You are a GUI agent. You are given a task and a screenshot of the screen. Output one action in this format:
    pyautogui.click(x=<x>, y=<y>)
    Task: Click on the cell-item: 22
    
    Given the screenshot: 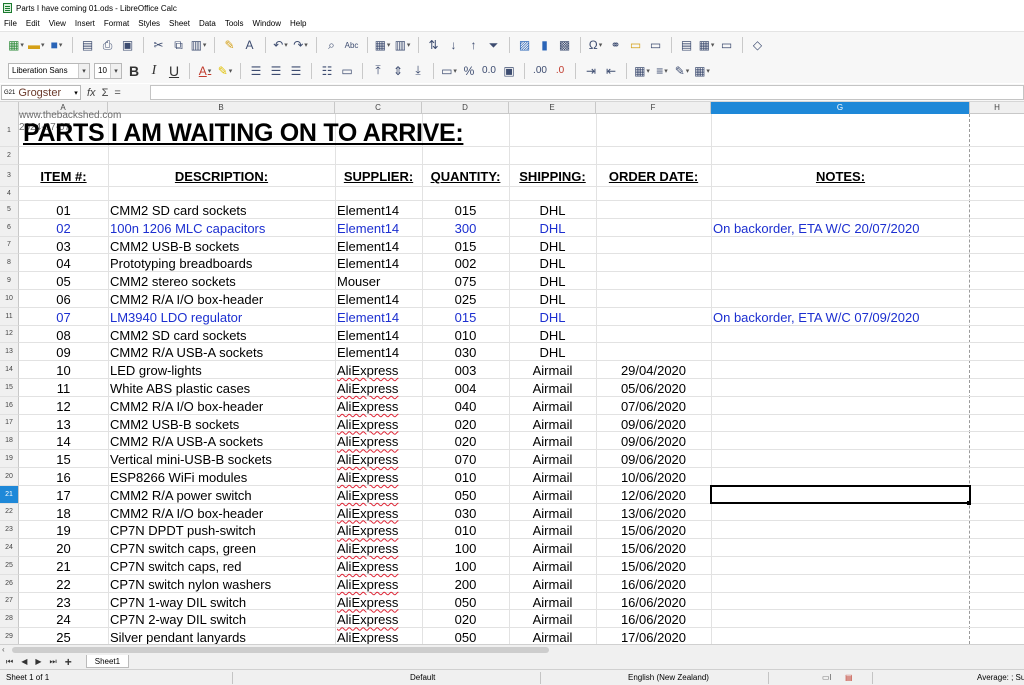 What is the action you would take?
    pyautogui.click(x=63, y=584)
    